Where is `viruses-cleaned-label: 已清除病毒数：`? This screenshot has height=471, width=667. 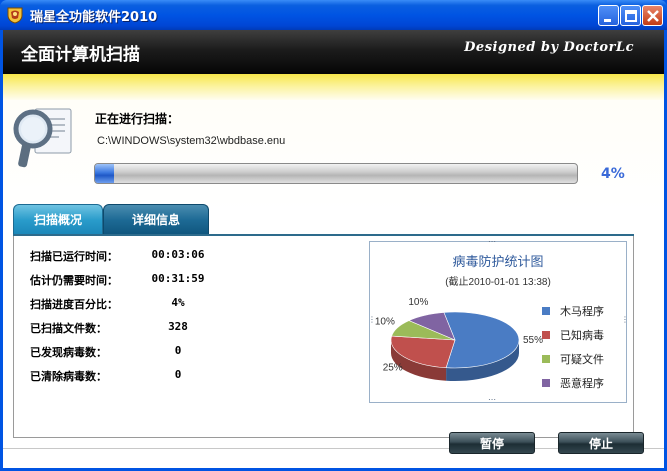 viruses-cleaned-label: 已清除病毒数： is located at coordinates (68, 376).